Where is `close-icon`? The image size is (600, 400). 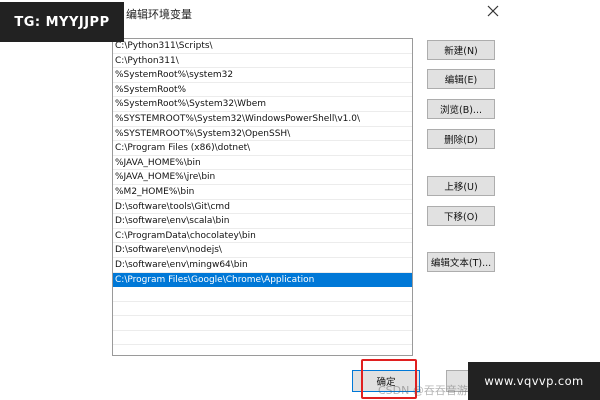
close-icon is located at coordinates (493, 11).